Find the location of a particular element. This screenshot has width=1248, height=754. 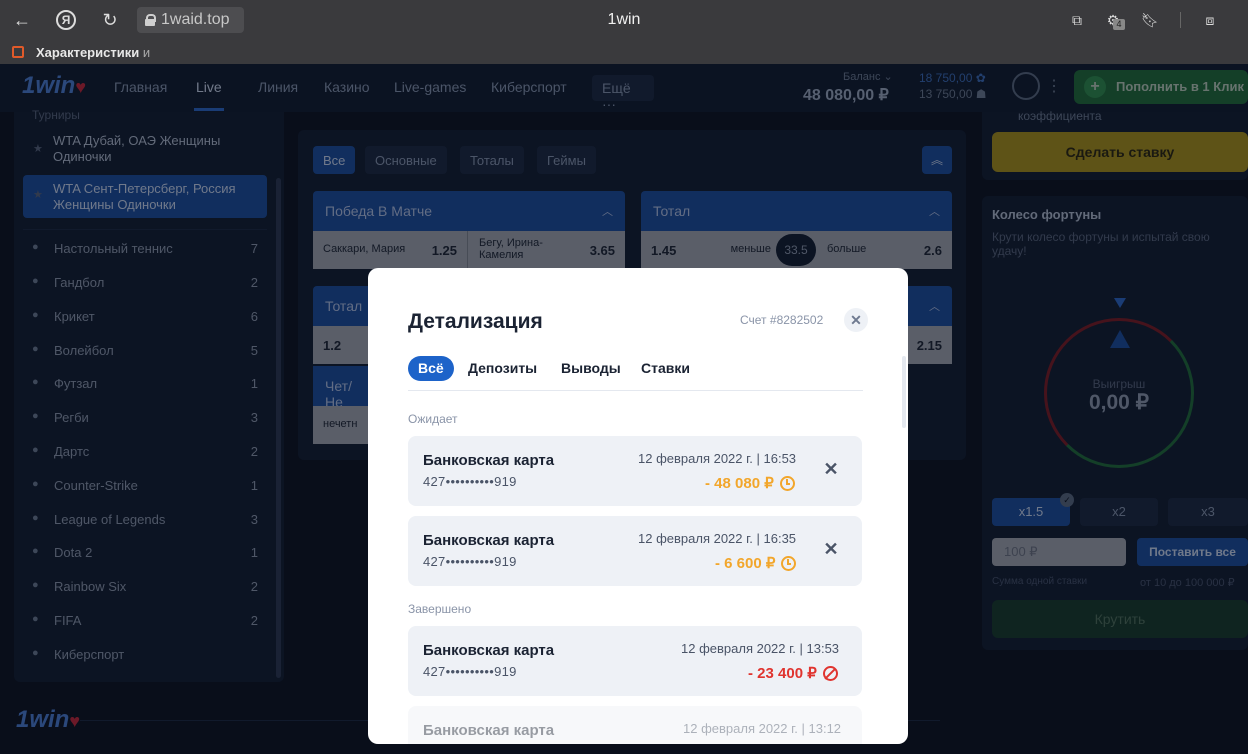

extensions-badge: 4 is located at coordinates (1119, 24).